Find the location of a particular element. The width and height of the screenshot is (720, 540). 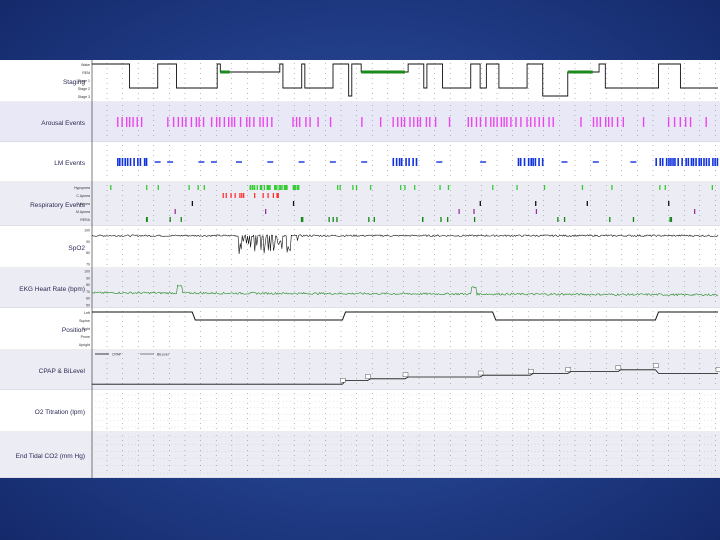

panel-spo2-bg is located at coordinates (360, 247).